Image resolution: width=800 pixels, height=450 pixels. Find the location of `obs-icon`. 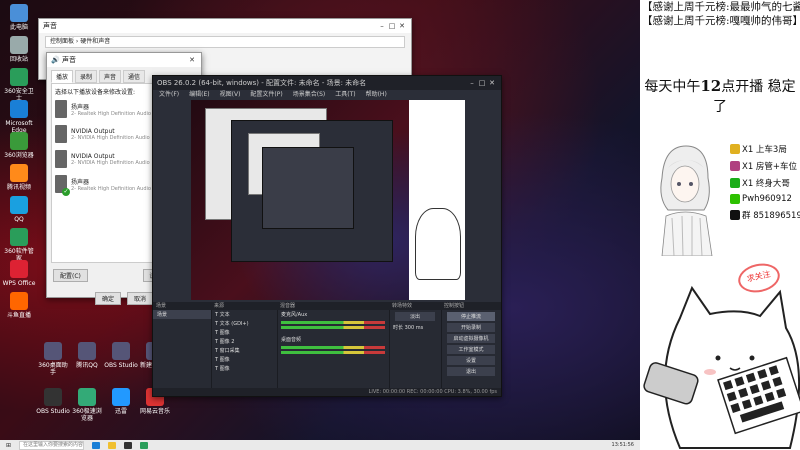

obs-icon is located at coordinates (128, 445).